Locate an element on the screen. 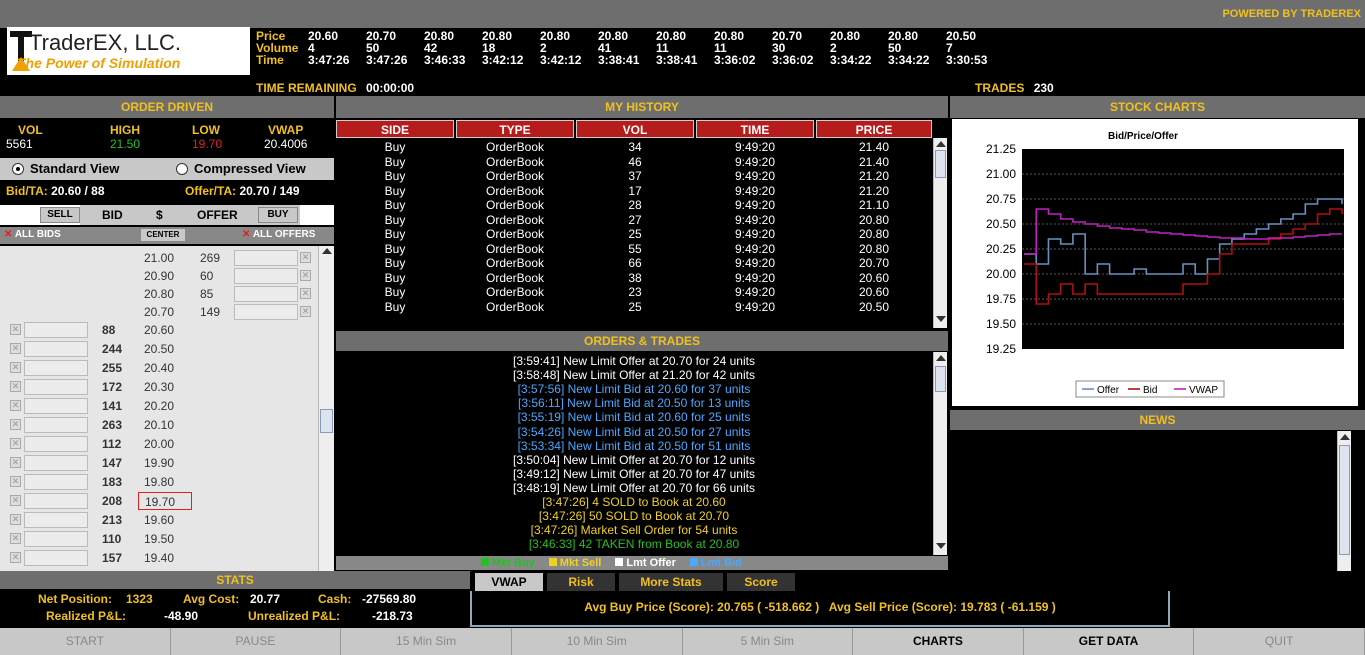  history-time: 9:49:20 is located at coordinates (755, 147).